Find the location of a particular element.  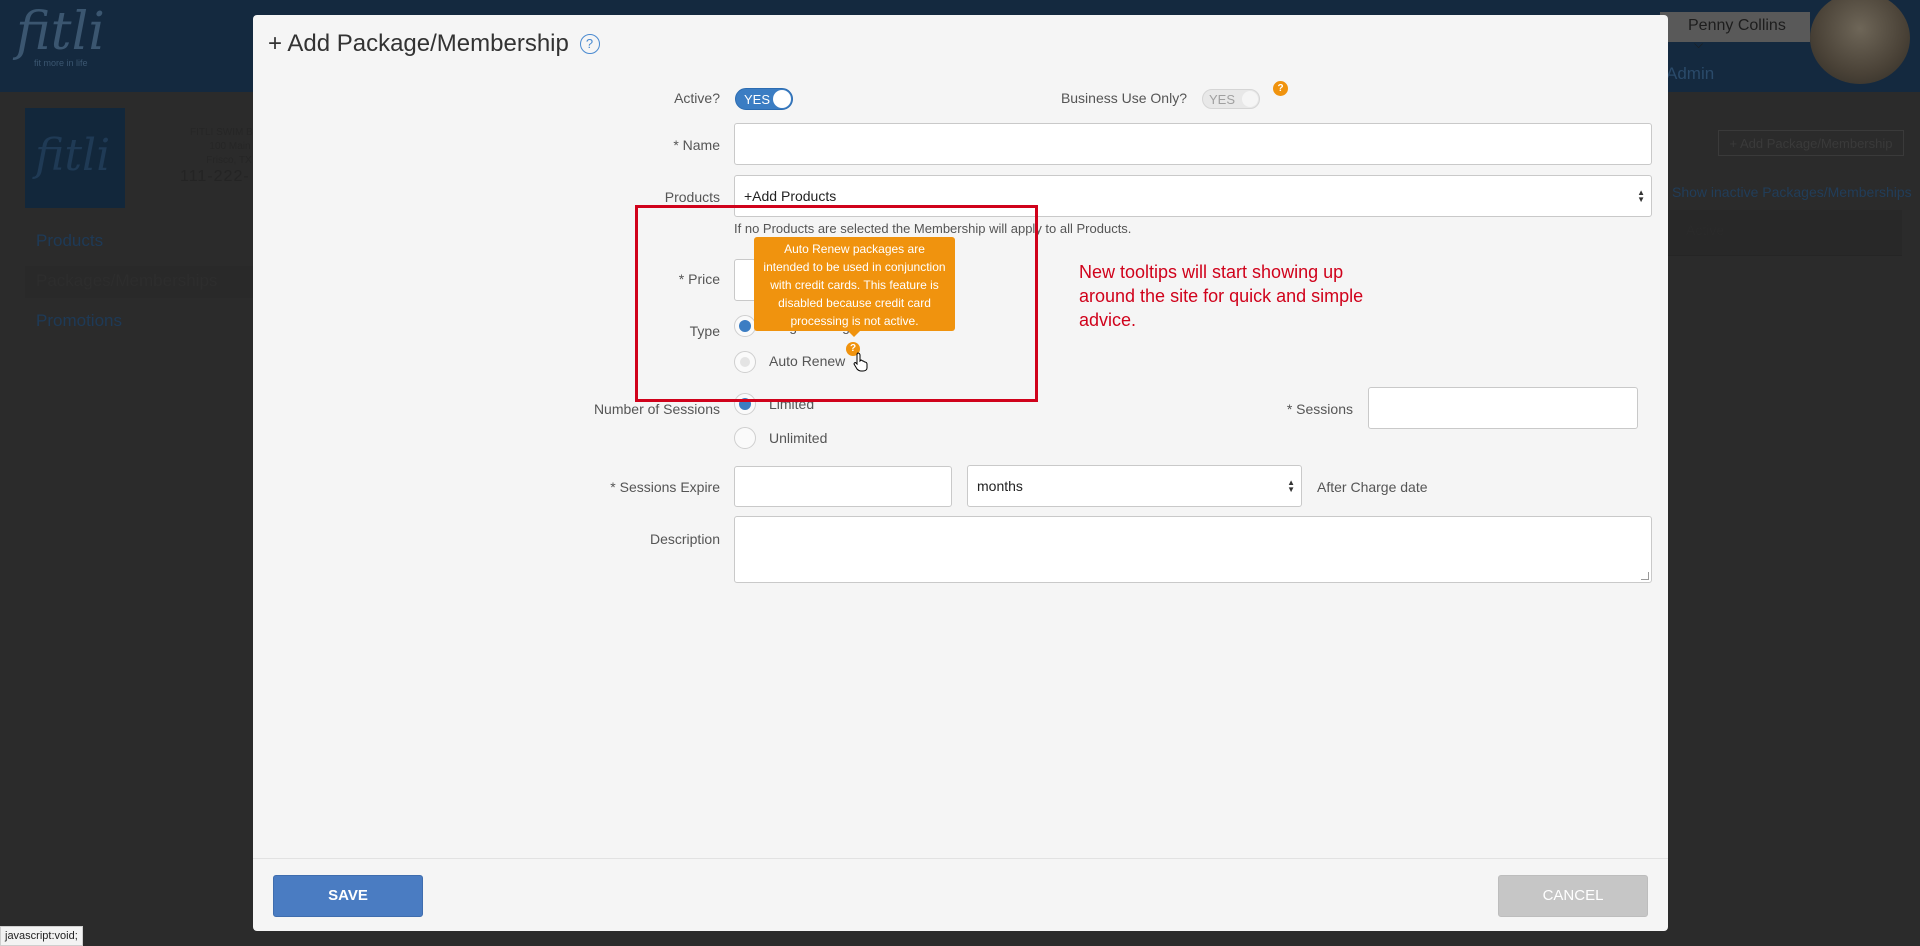

sessions-count-label: * Sessions is located at coordinates (1319, 409).